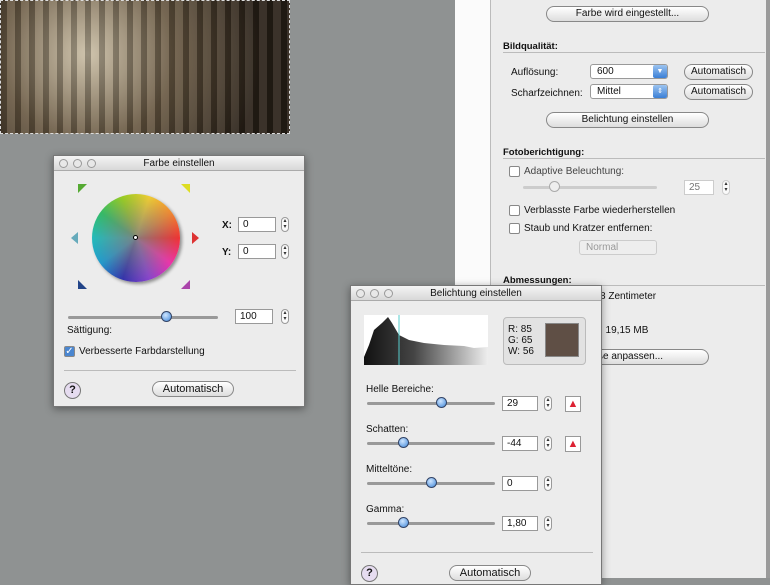 Image resolution: width=770 pixels, height=585 pixels. I want to click on image-quality-heading: Bildqualität:, so click(530, 46).